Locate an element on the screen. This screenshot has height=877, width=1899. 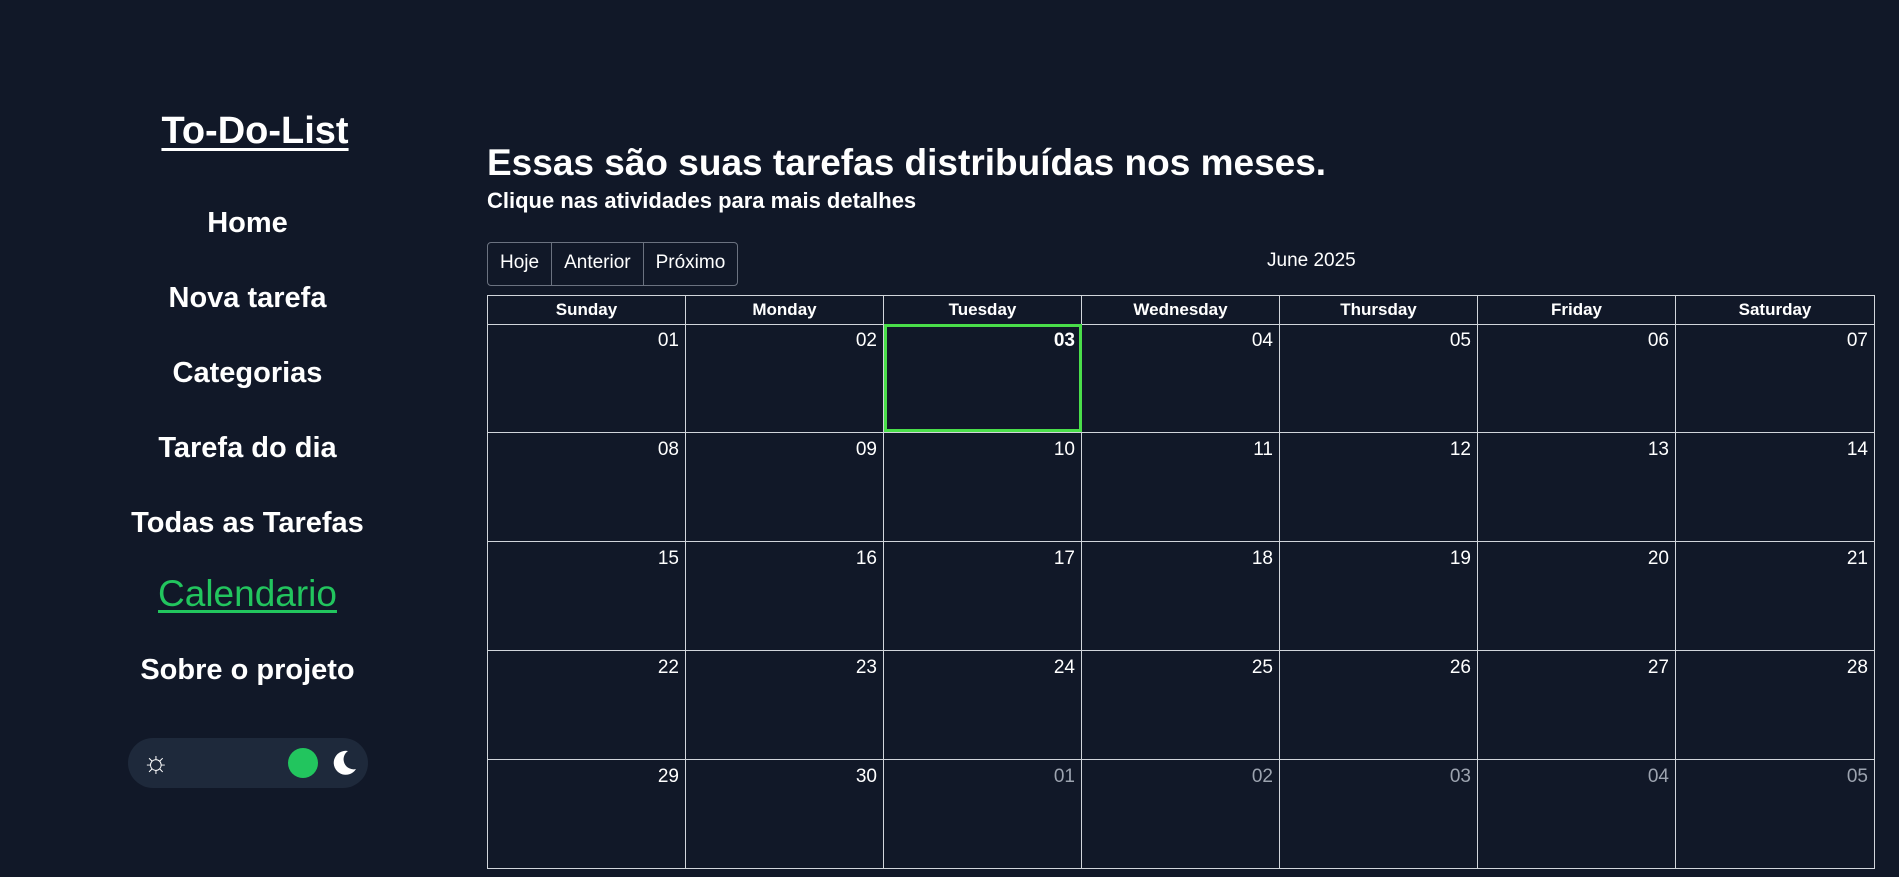
calendar-day: 11 is located at coordinates (1181, 487).